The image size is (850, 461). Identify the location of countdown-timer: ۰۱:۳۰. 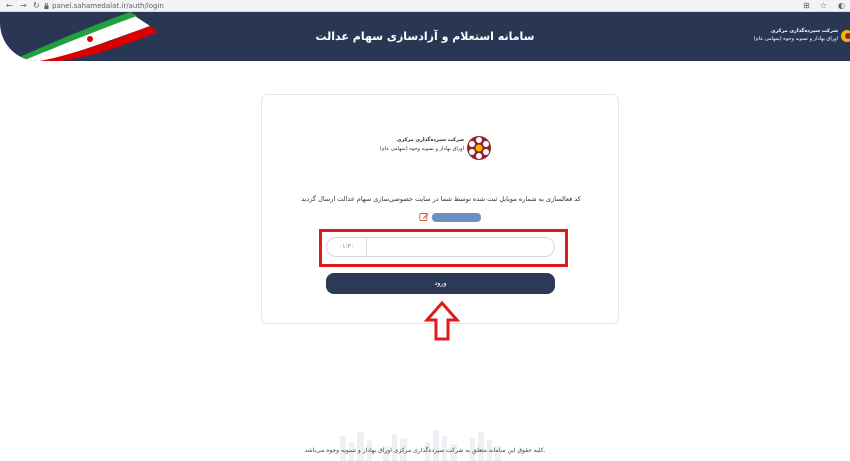
(347, 247).